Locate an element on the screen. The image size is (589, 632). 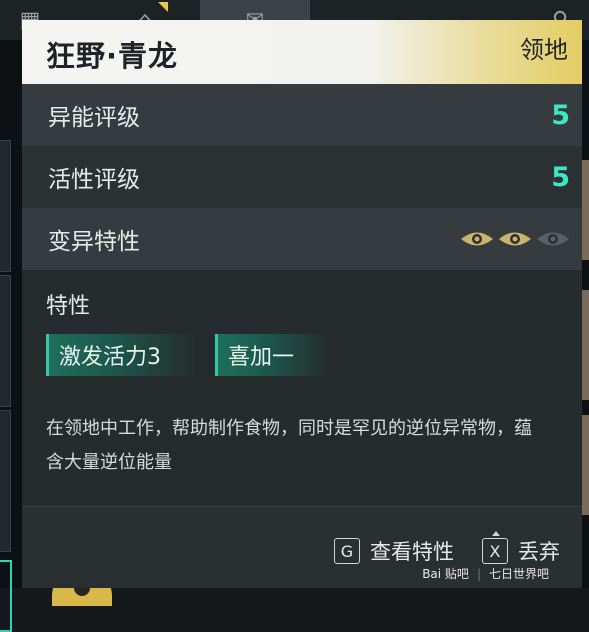
trait-chip: 激发活力3 is located at coordinates (121, 355).